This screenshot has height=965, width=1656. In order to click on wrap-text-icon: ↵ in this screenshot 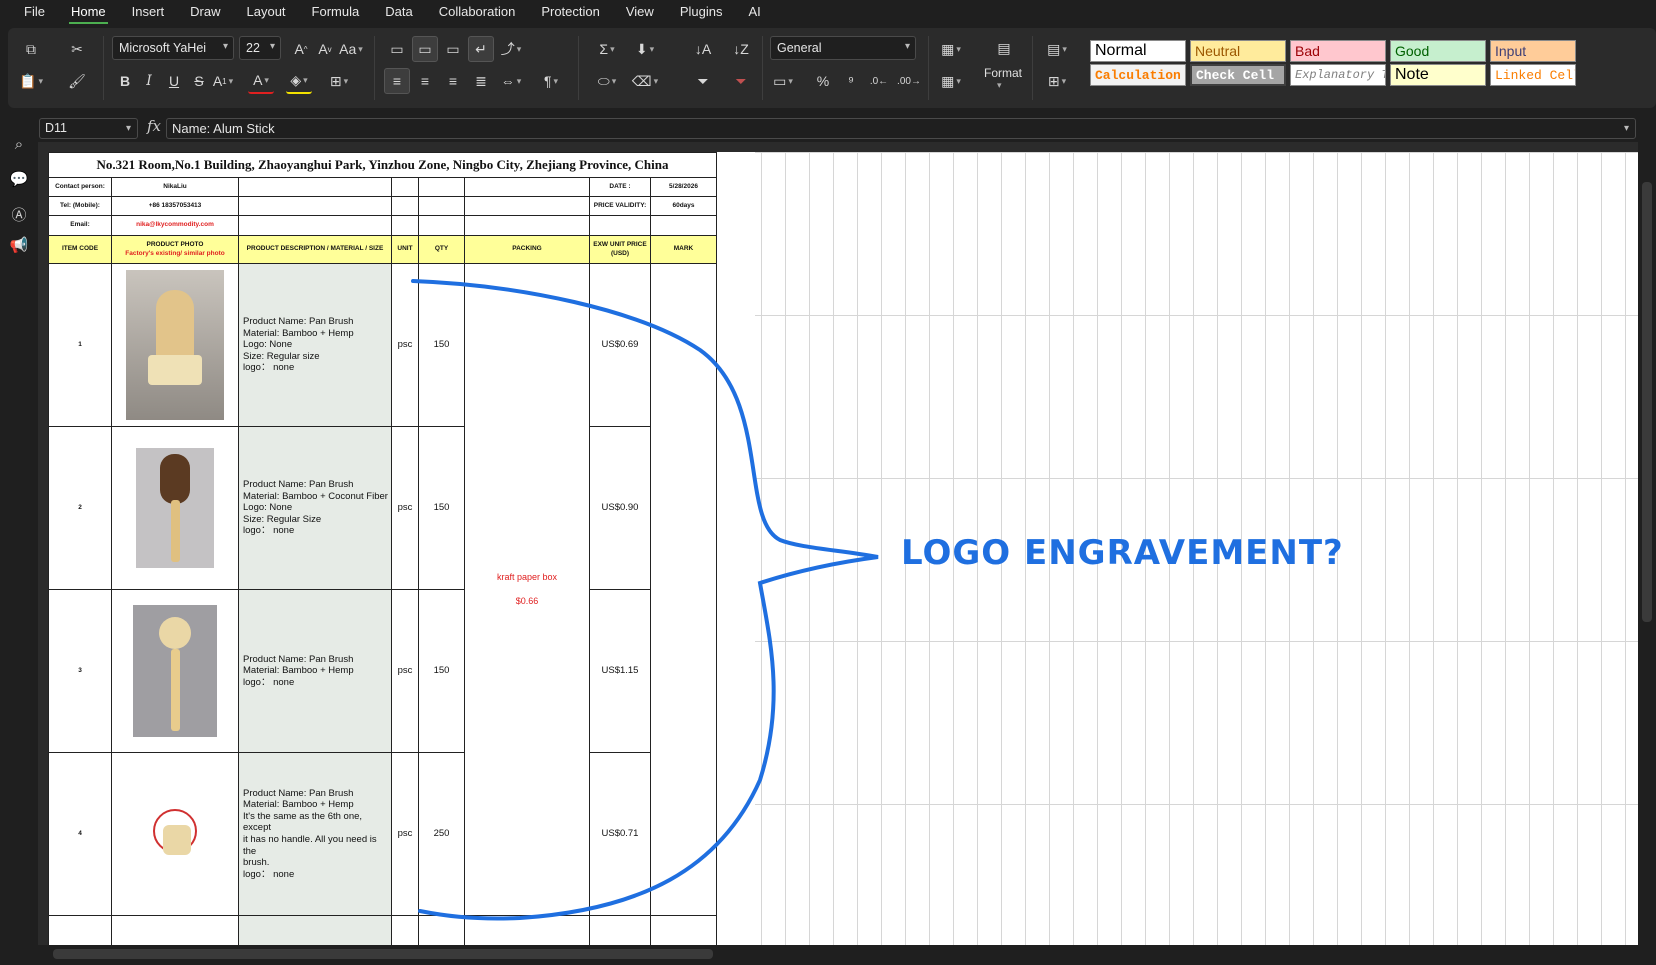, I will do `click(481, 49)`.